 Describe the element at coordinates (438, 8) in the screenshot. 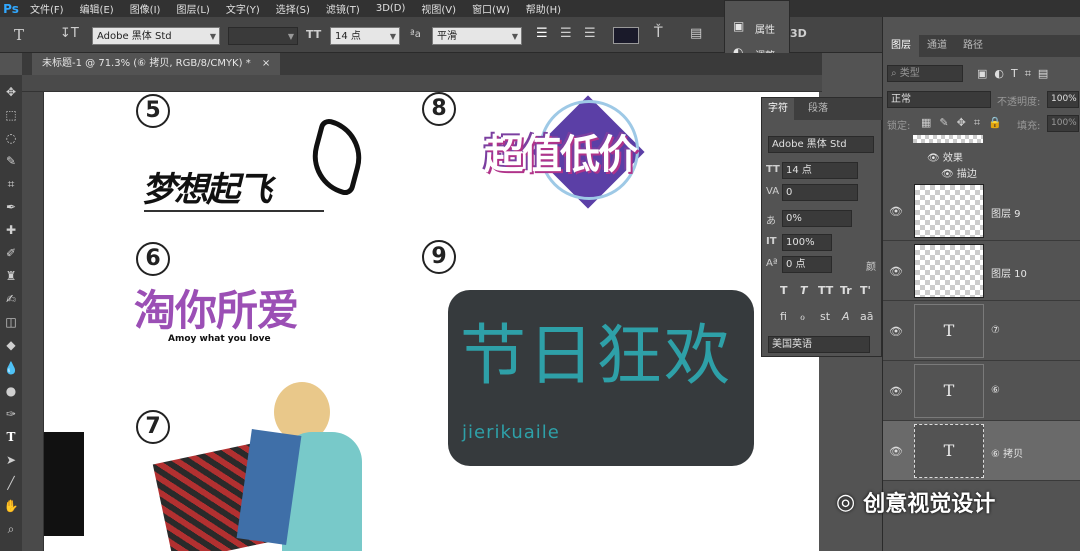

I see `menu-view: 视图(V)` at that location.